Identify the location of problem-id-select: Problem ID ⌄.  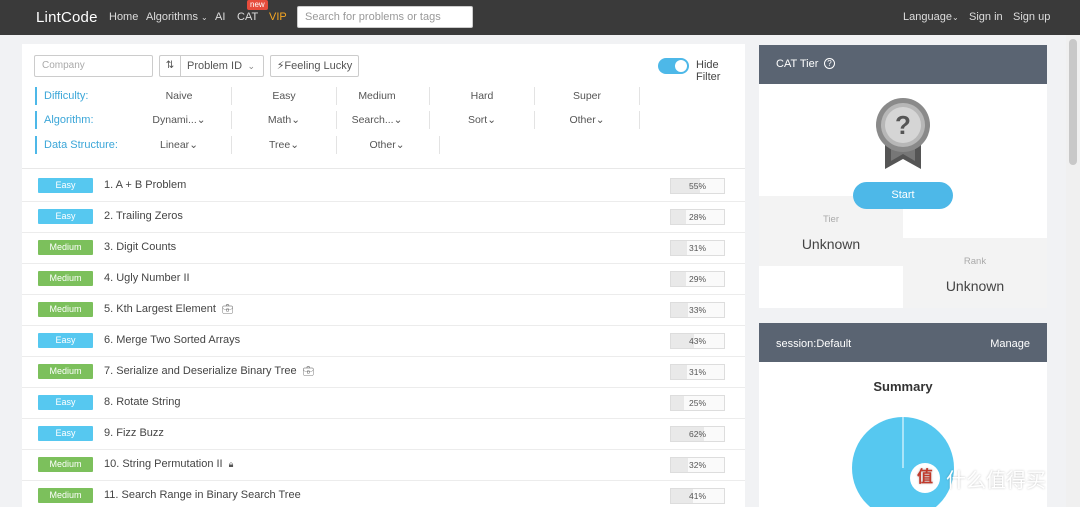
(222, 66).